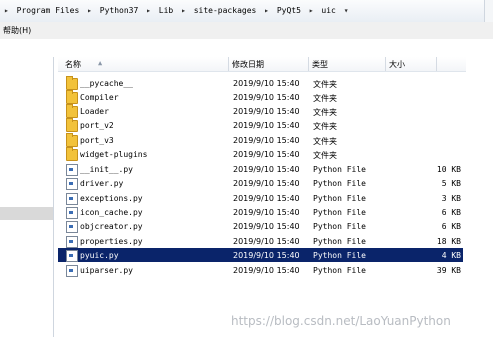 The width and height of the screenshot is (493, 337). I want to click on file-name: uiparser.py, so click(106, 270).